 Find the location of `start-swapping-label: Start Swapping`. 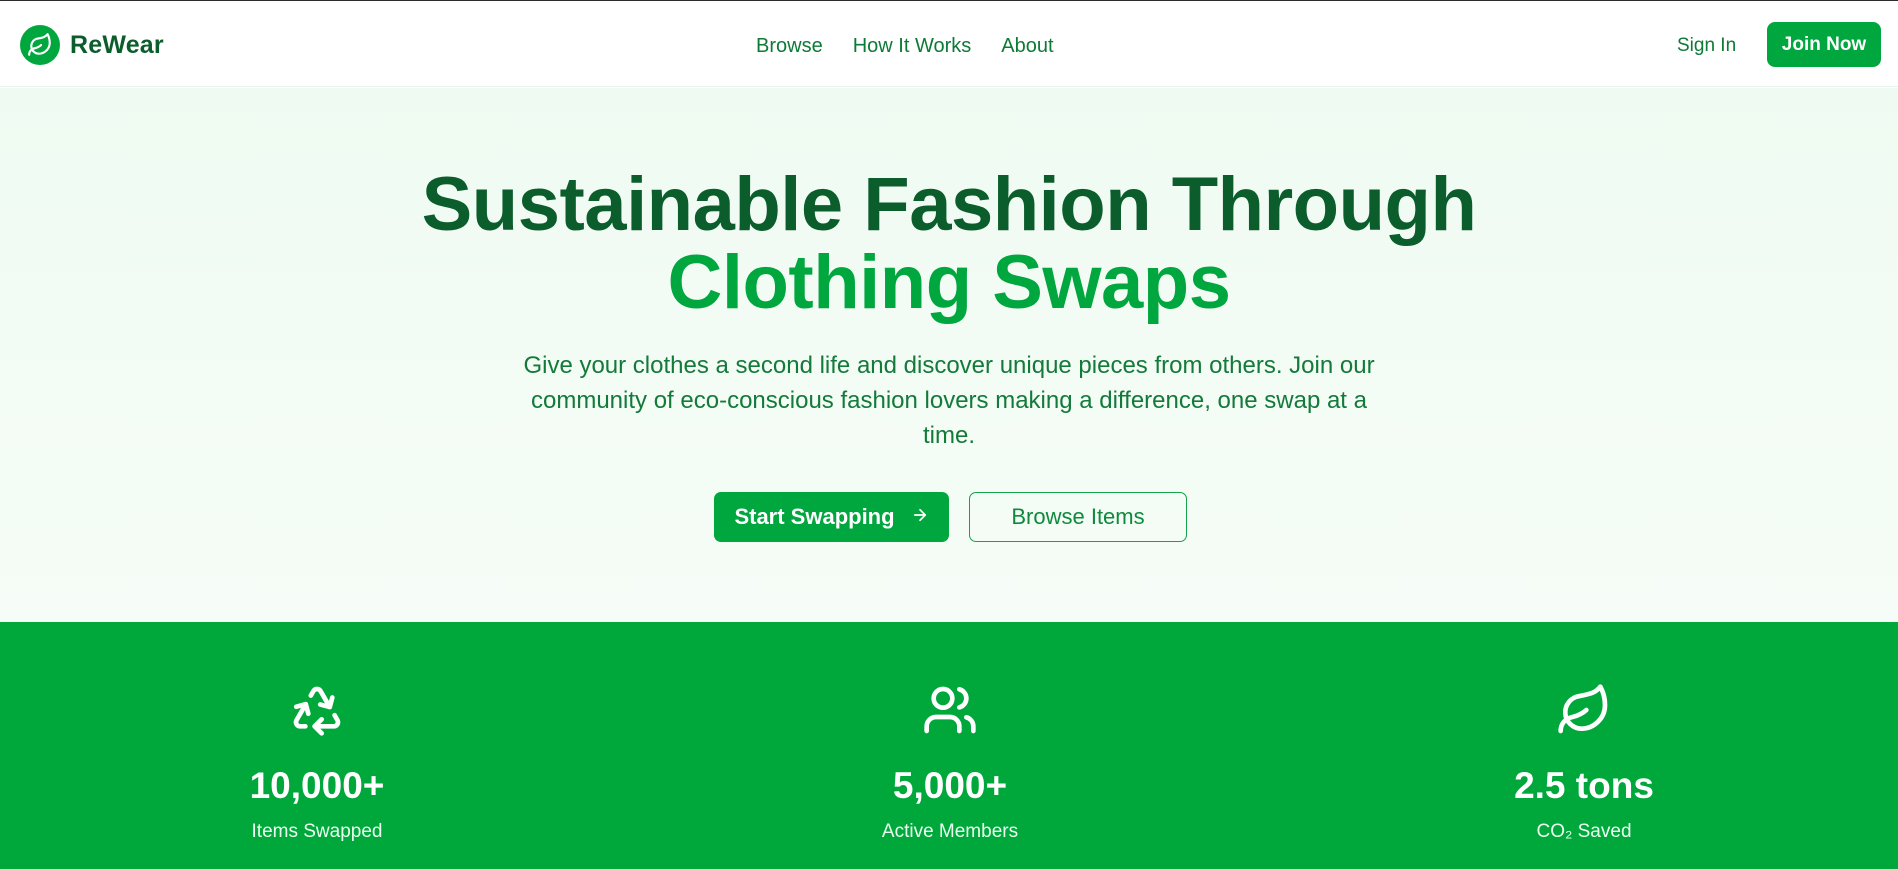

start-swapping-label: Start Swapping is located at coordinates (814, 516).